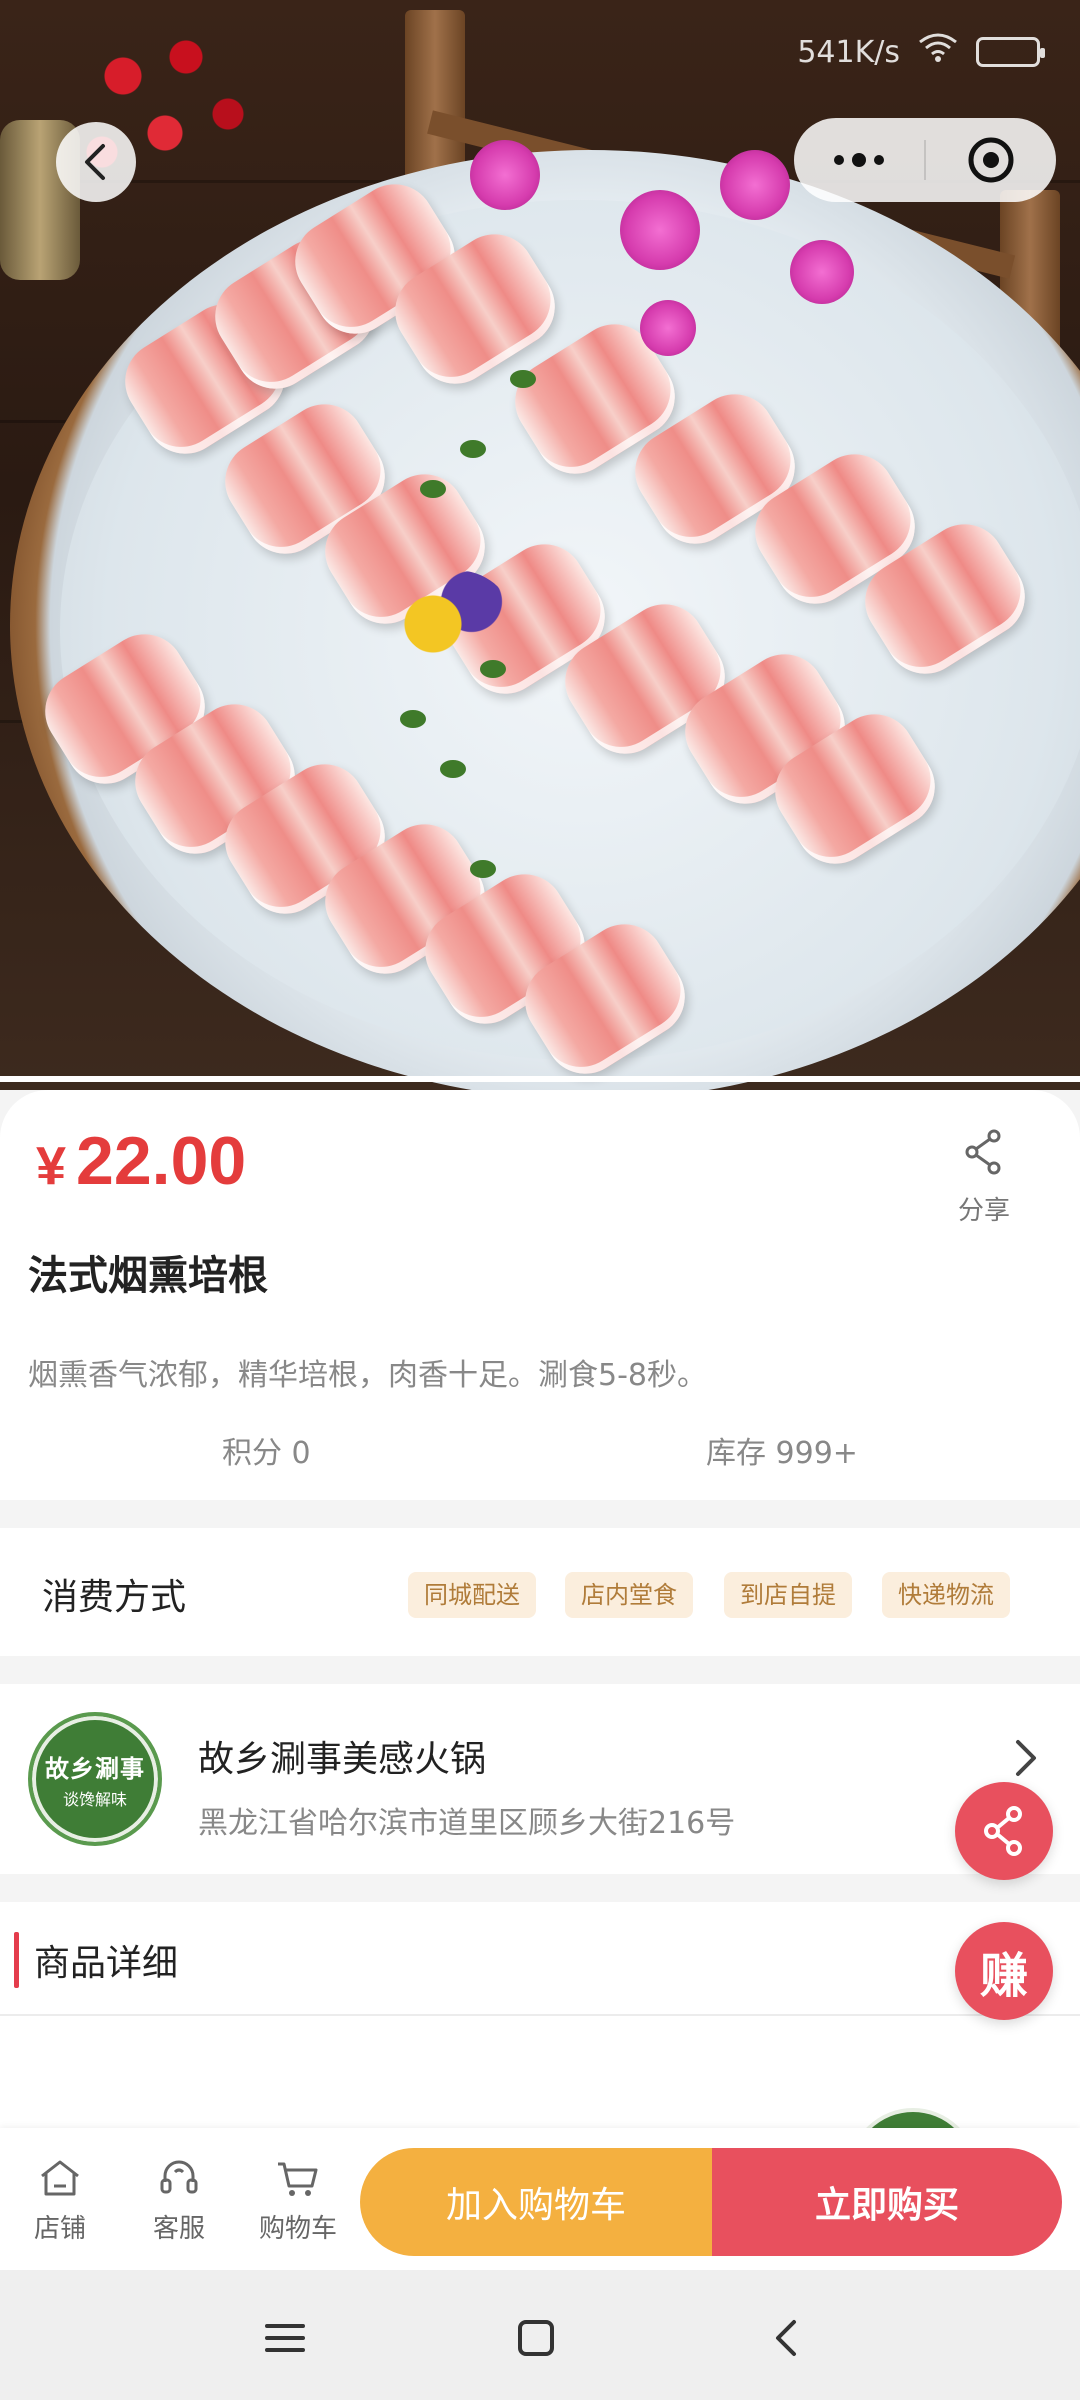 This screenshot has width=1080, height=2400. Describe the element at coordinates (148, 1276) in the screenshot. I see `product-title: 法式烟熏培根` at that location.